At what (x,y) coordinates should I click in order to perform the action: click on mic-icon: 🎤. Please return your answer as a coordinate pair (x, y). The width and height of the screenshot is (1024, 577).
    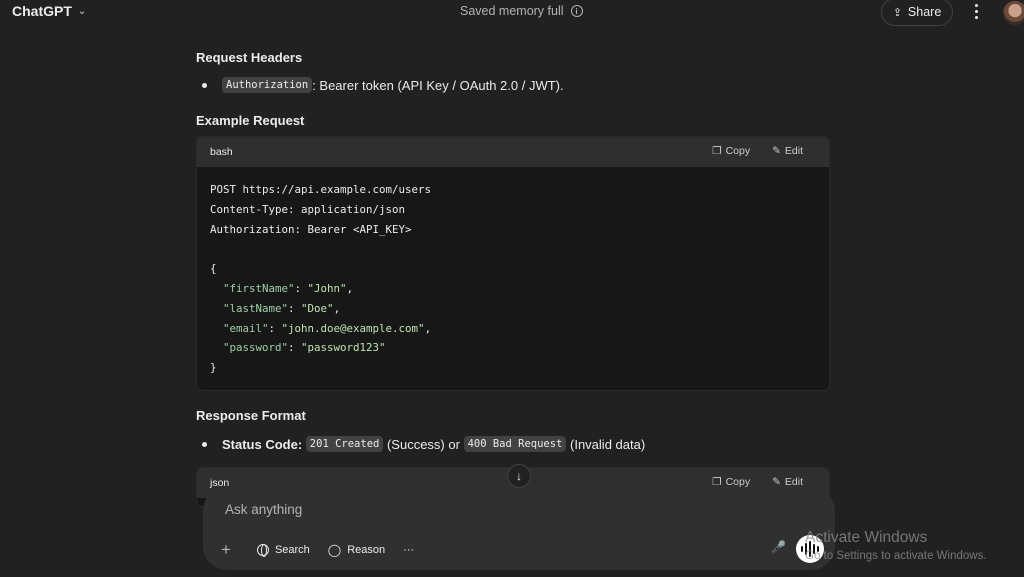
    Looking at the image, I should click on (778, 547).